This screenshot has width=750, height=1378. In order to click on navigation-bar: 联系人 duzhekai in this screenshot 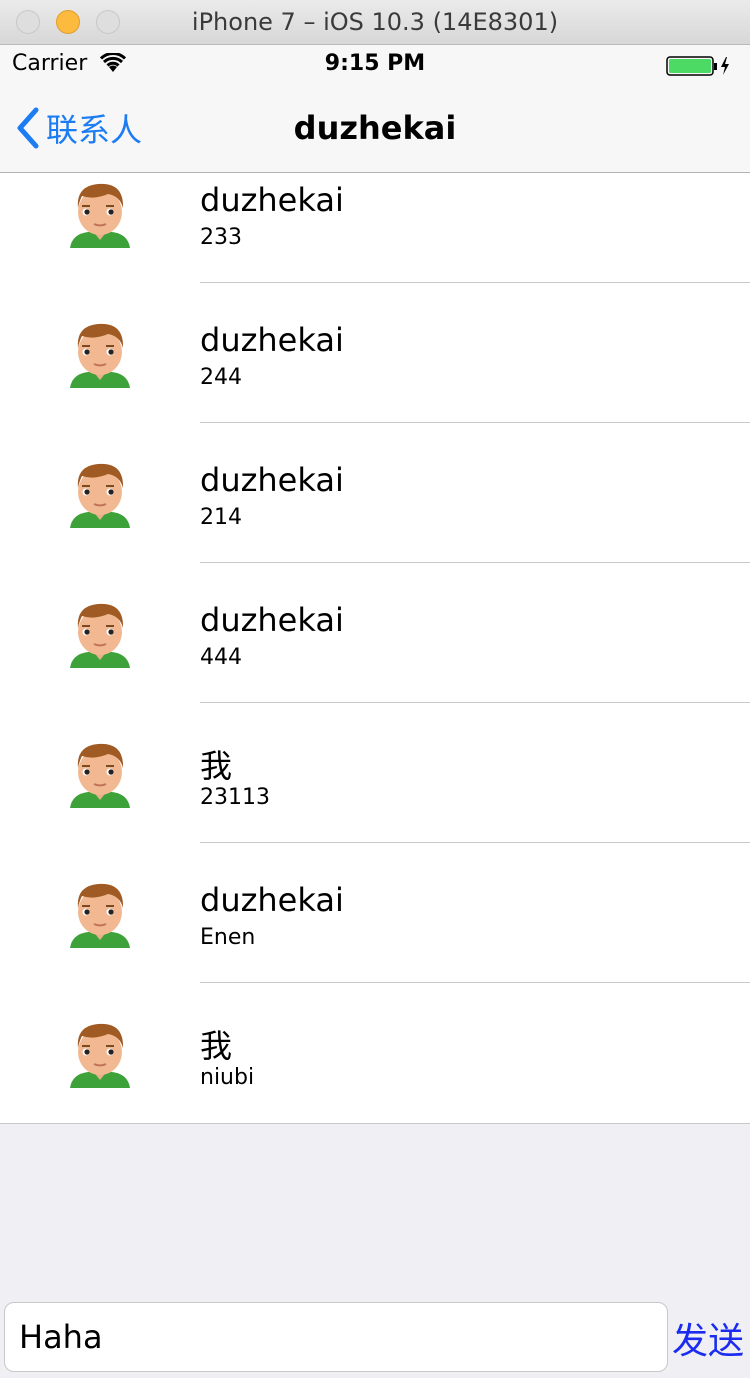, I will do `click(375, 129)`.